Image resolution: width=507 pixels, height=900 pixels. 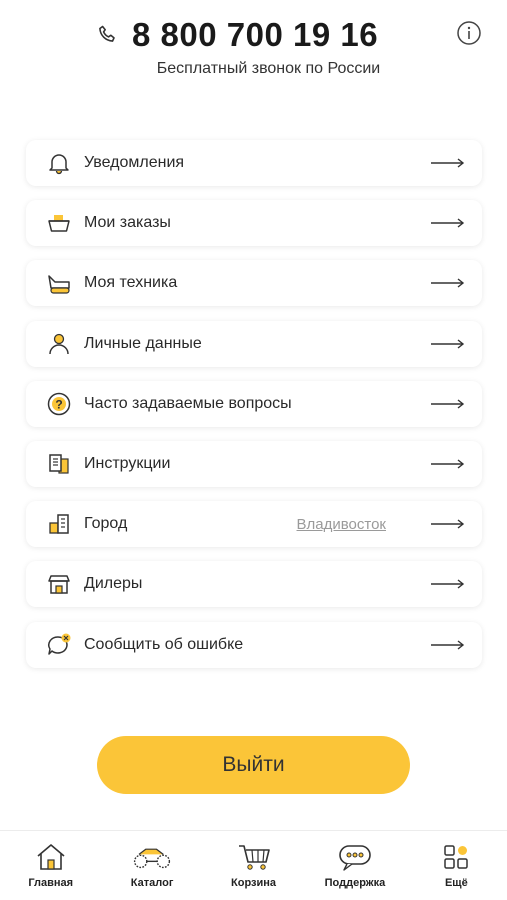 What do you see at coordinates (127, 223) in the screenshot?
I see `menu-item-label: Мои заказы` at bounding box center [127, 223].